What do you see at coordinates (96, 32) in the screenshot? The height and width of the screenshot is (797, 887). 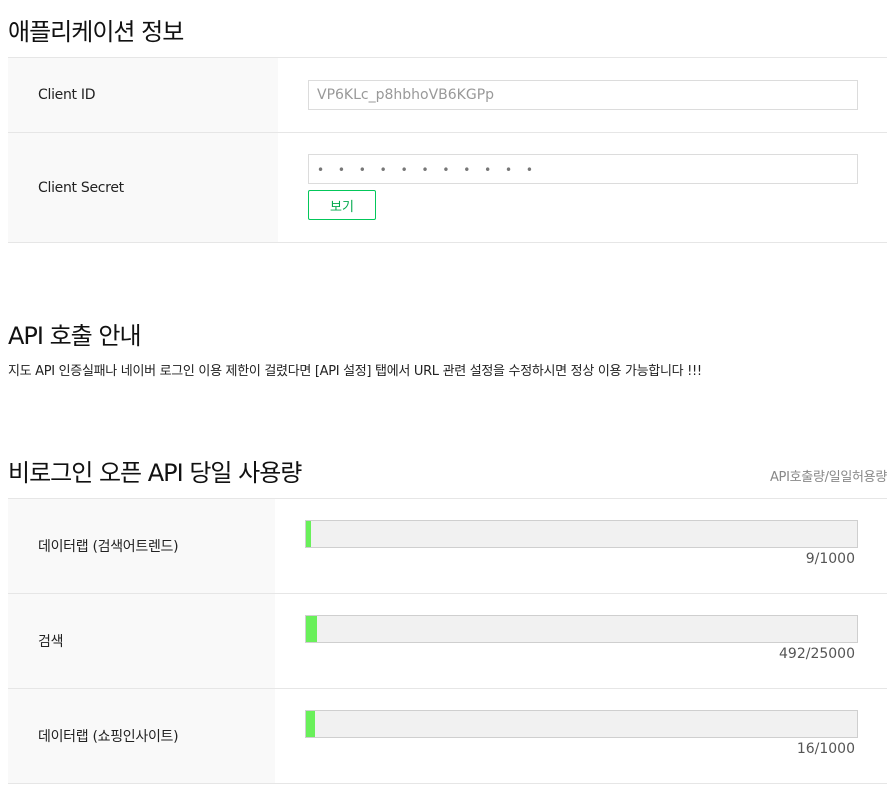 I see `app-info-title: 애플리케이션 정보` at bounding box center [96, 32].